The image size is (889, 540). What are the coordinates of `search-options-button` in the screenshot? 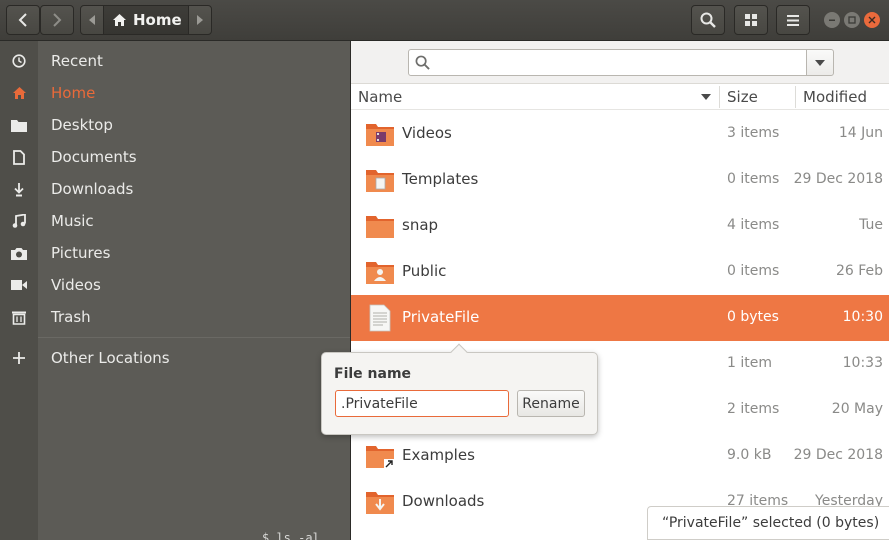 It's located at (820, 62).